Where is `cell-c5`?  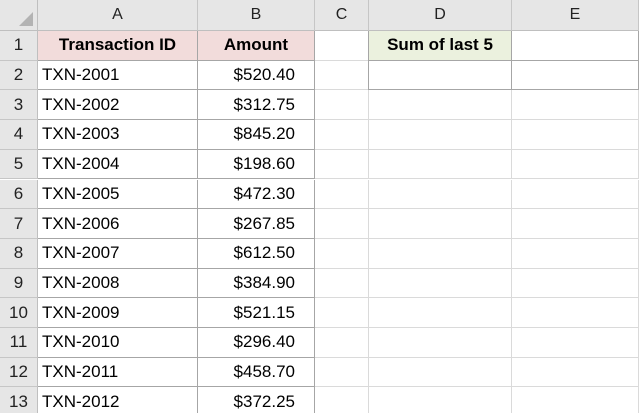 cell-c5 is located at coordinates (342, 164).